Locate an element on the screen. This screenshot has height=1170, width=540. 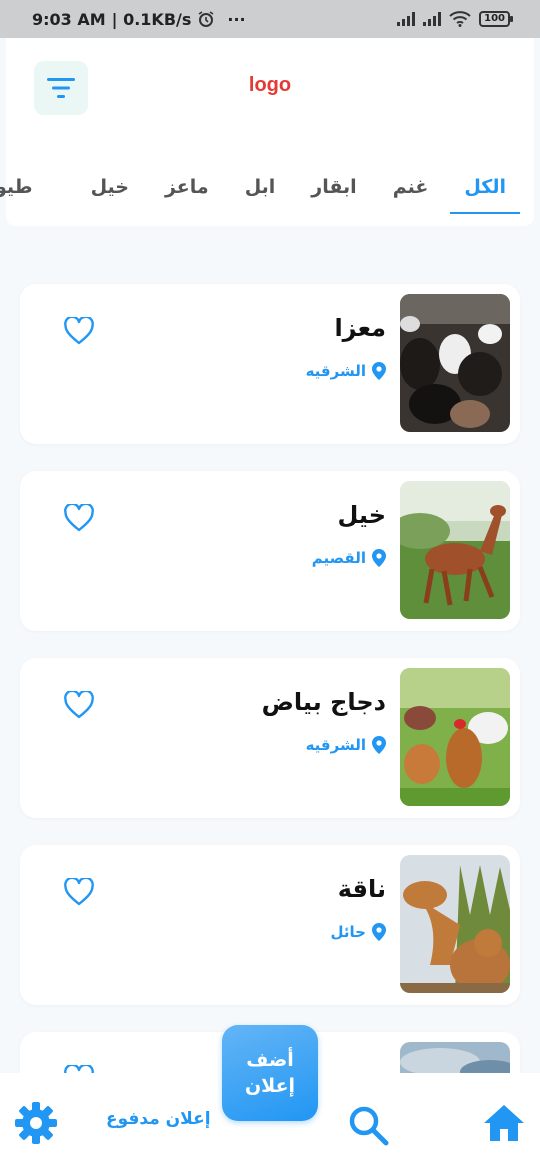
listing-location-label: القصيم is located at coordinates (338, 558).